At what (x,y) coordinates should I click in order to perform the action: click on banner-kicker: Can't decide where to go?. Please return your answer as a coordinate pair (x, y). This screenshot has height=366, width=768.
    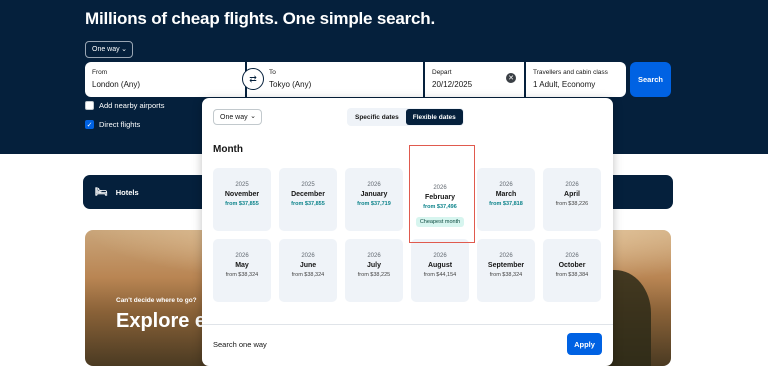
    Looking at the image, I should click on (156, 300).